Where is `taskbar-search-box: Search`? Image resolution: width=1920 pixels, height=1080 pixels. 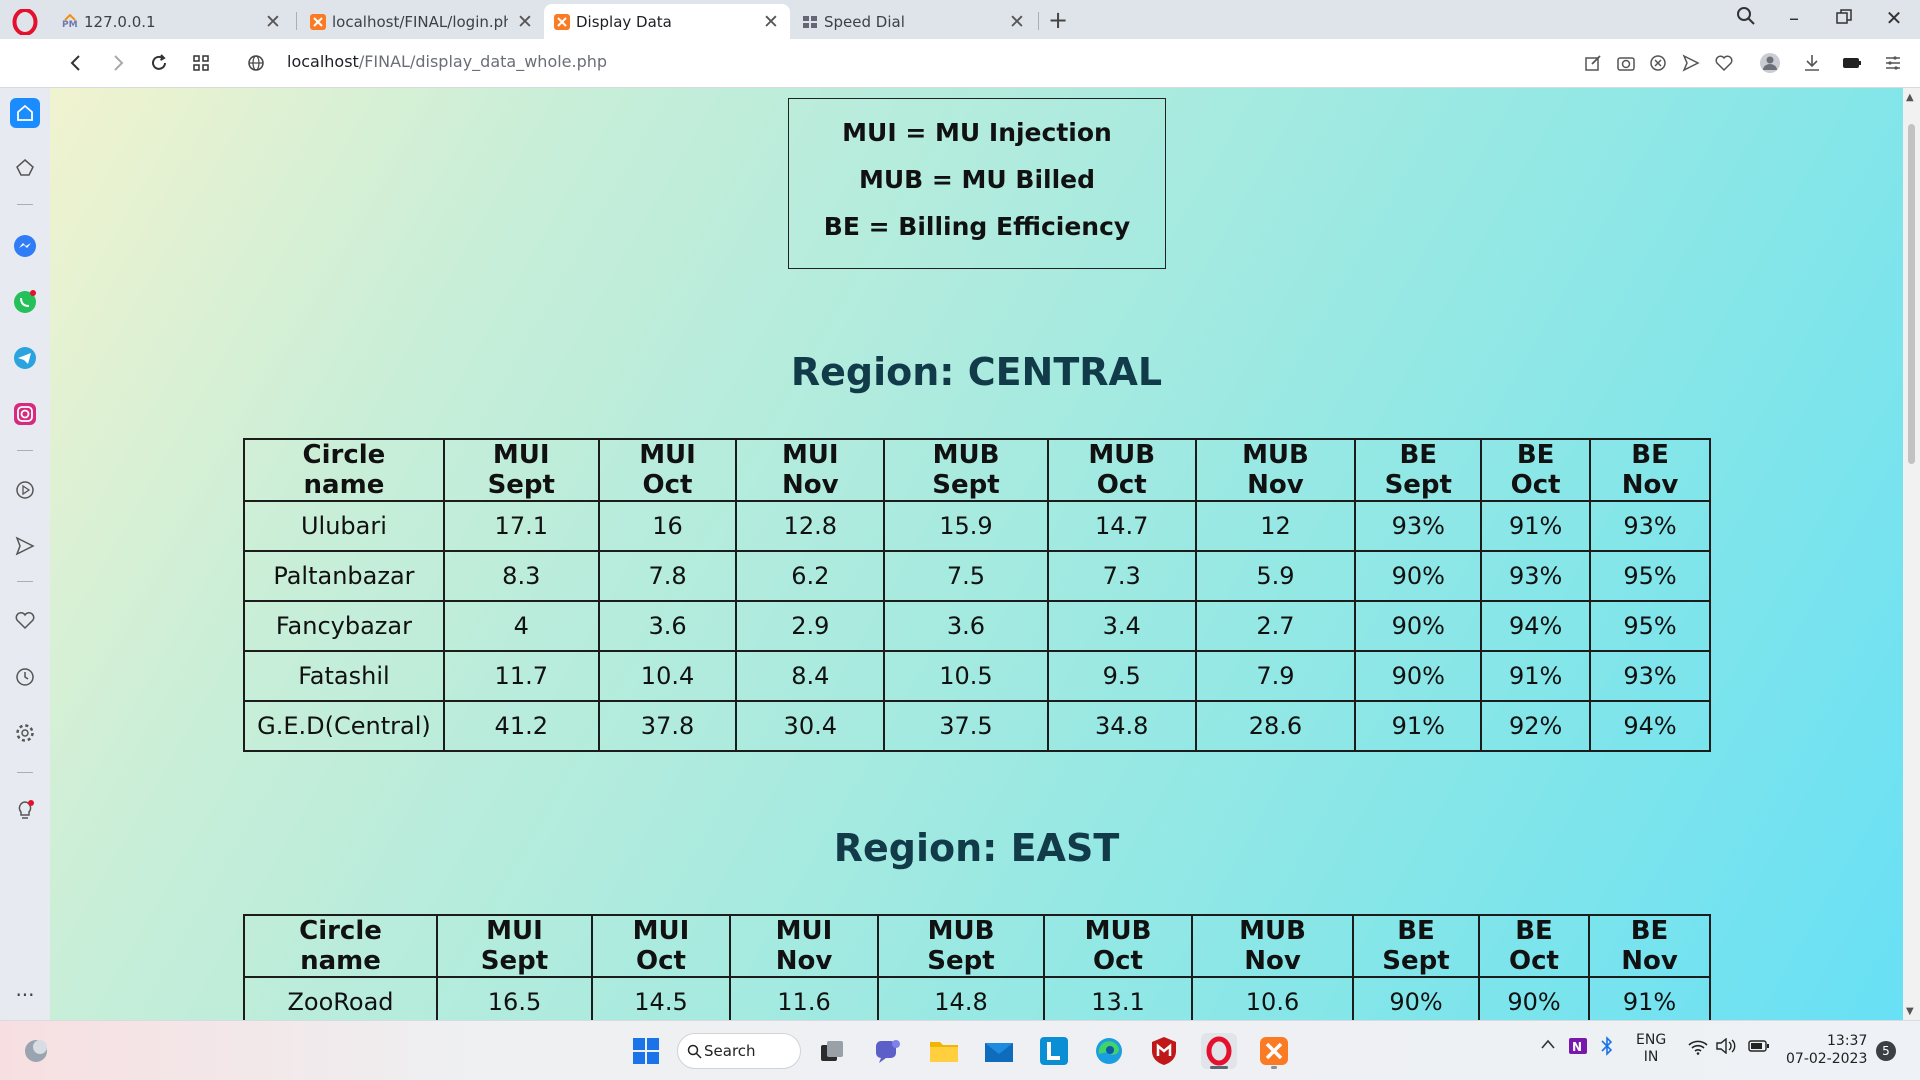 taskbar-search-box: Search is located at coordinates (739, 1051).